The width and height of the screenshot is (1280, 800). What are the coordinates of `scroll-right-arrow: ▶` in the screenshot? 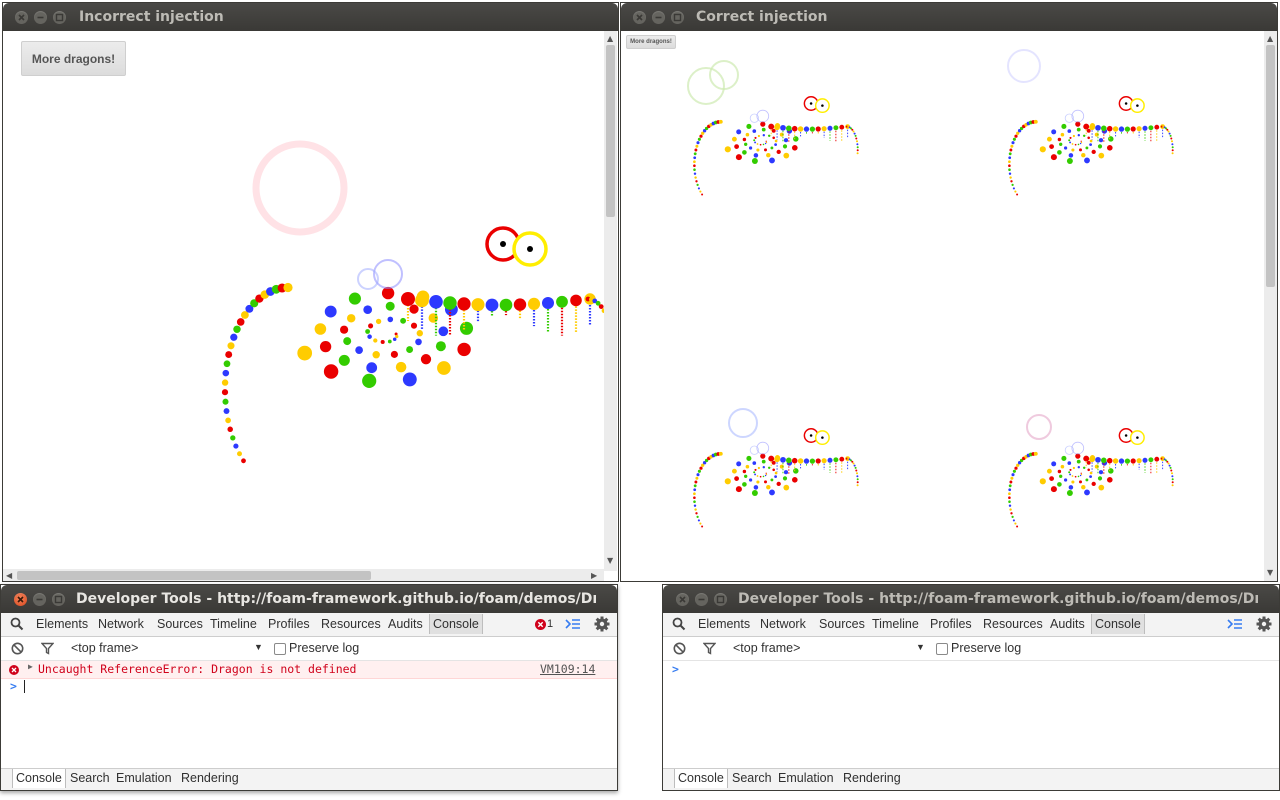 It's located at (594, 576).